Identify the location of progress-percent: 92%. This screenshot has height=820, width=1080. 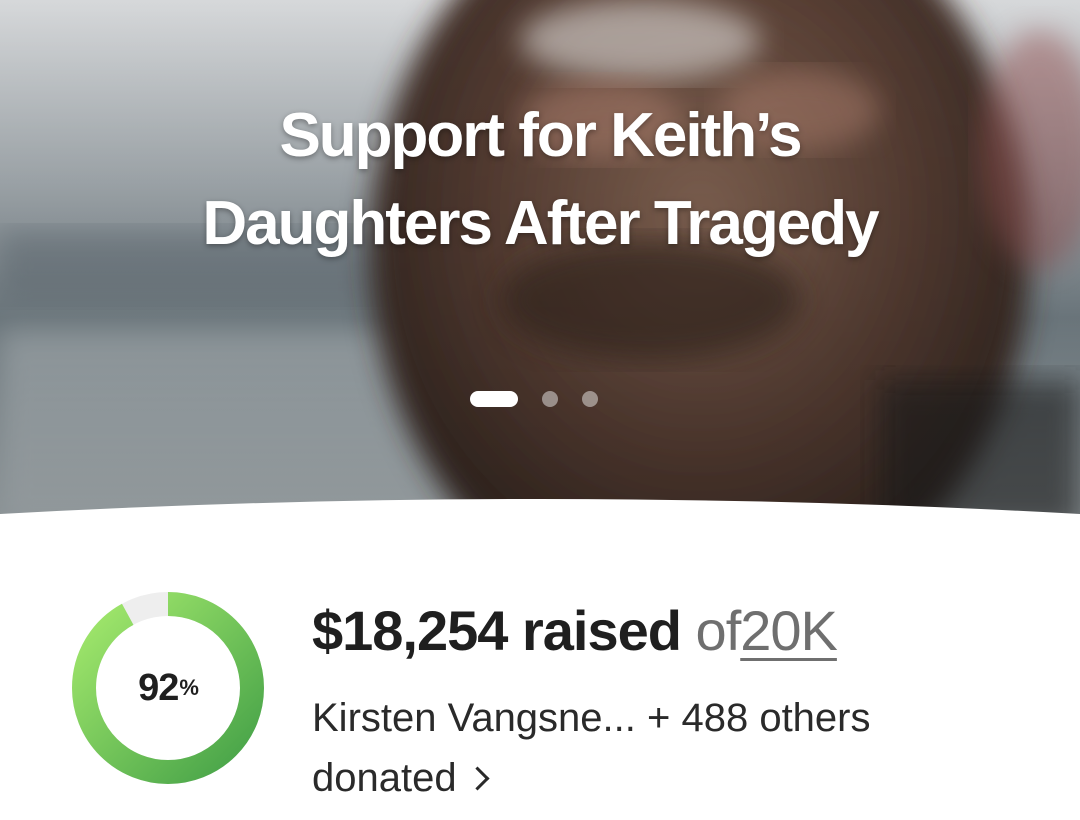
(168, 687).